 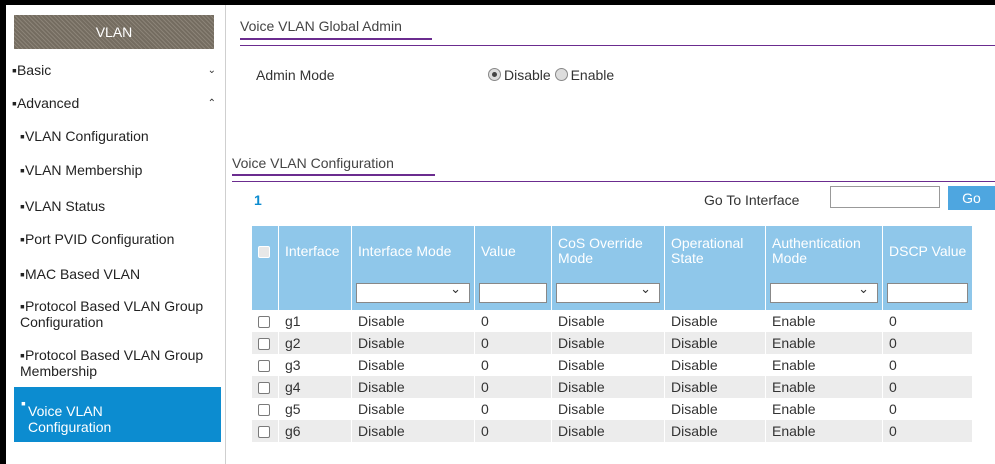 I want to click on admin-mode-disable-radio: Disable, so click(x=519, y=75).